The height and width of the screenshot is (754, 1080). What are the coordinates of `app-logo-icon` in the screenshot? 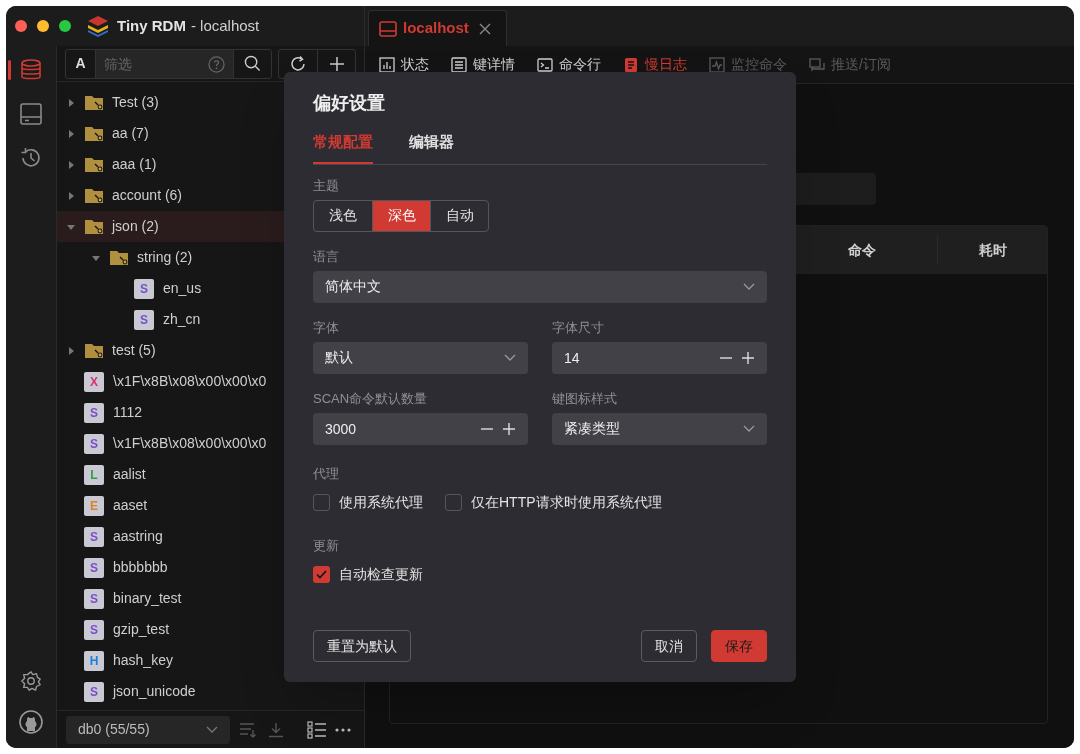 It's located at (98, 26).